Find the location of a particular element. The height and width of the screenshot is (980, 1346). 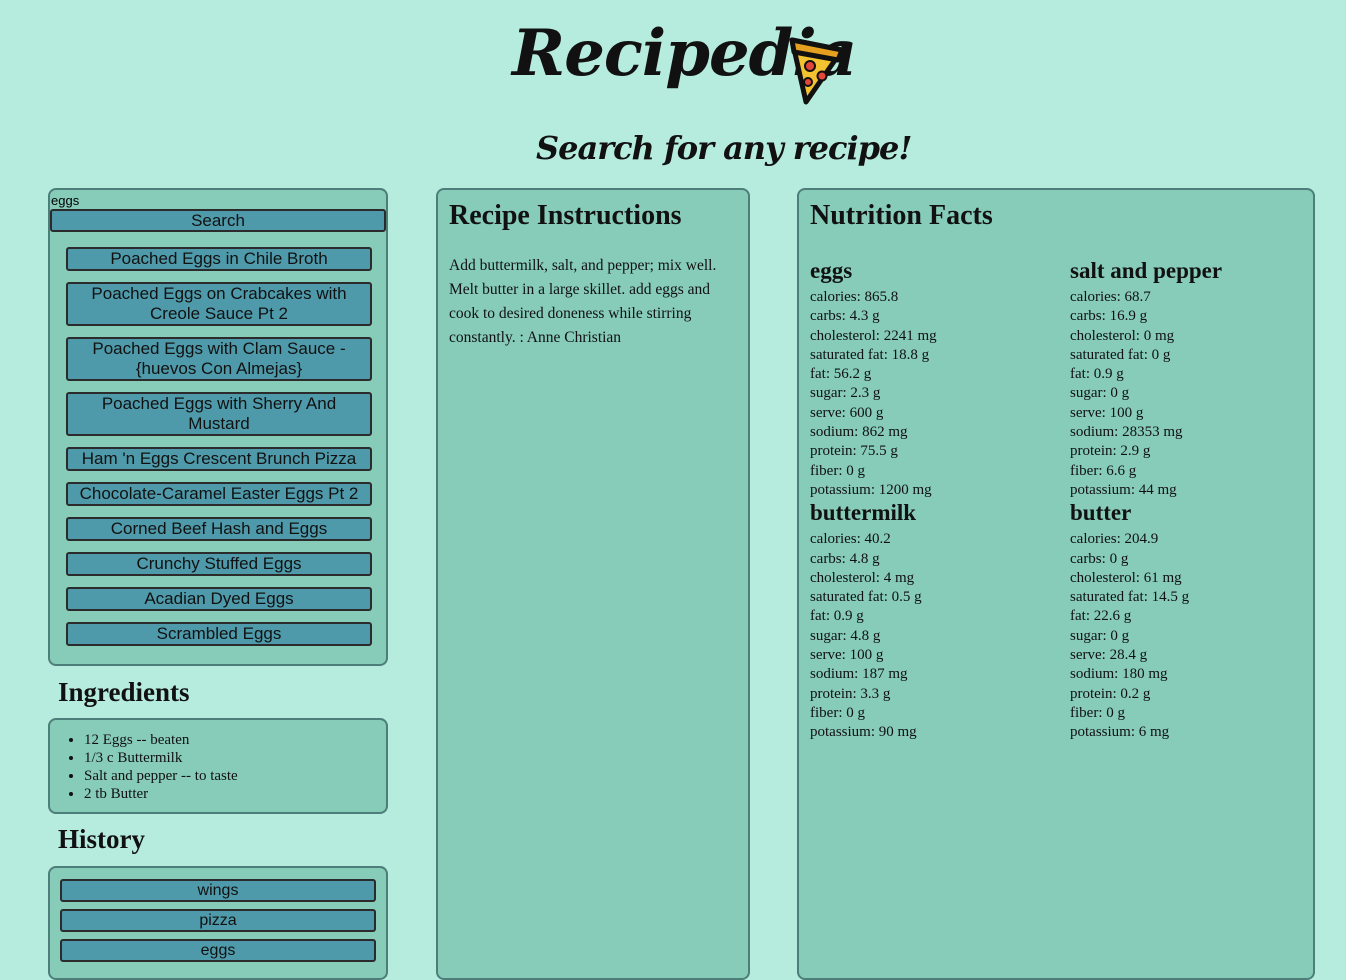

nutrition-fact: saturated fat: 0 g is located at coordinates (1120, 354).